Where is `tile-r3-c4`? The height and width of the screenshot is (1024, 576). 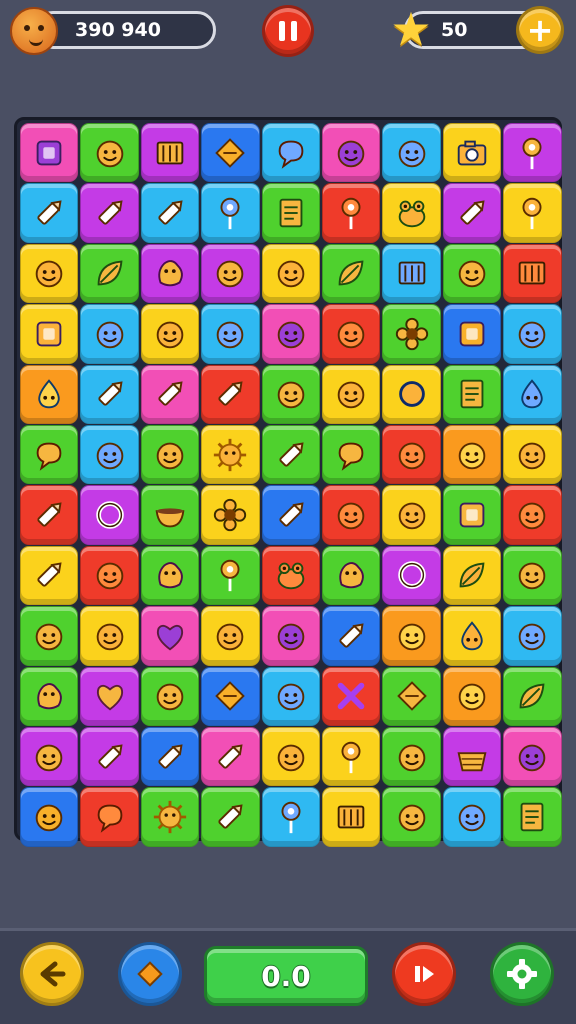 tile-r3-c4 is located at coordinates (230, 273).